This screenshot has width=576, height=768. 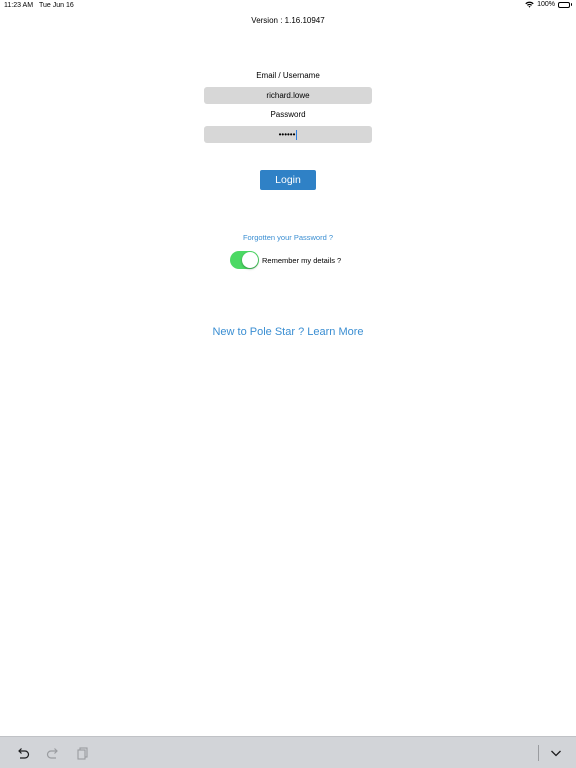 What do you see at coordinates (53, 753) in the screenshot?
I see `redo-icon` at bounding box center [53, 753].